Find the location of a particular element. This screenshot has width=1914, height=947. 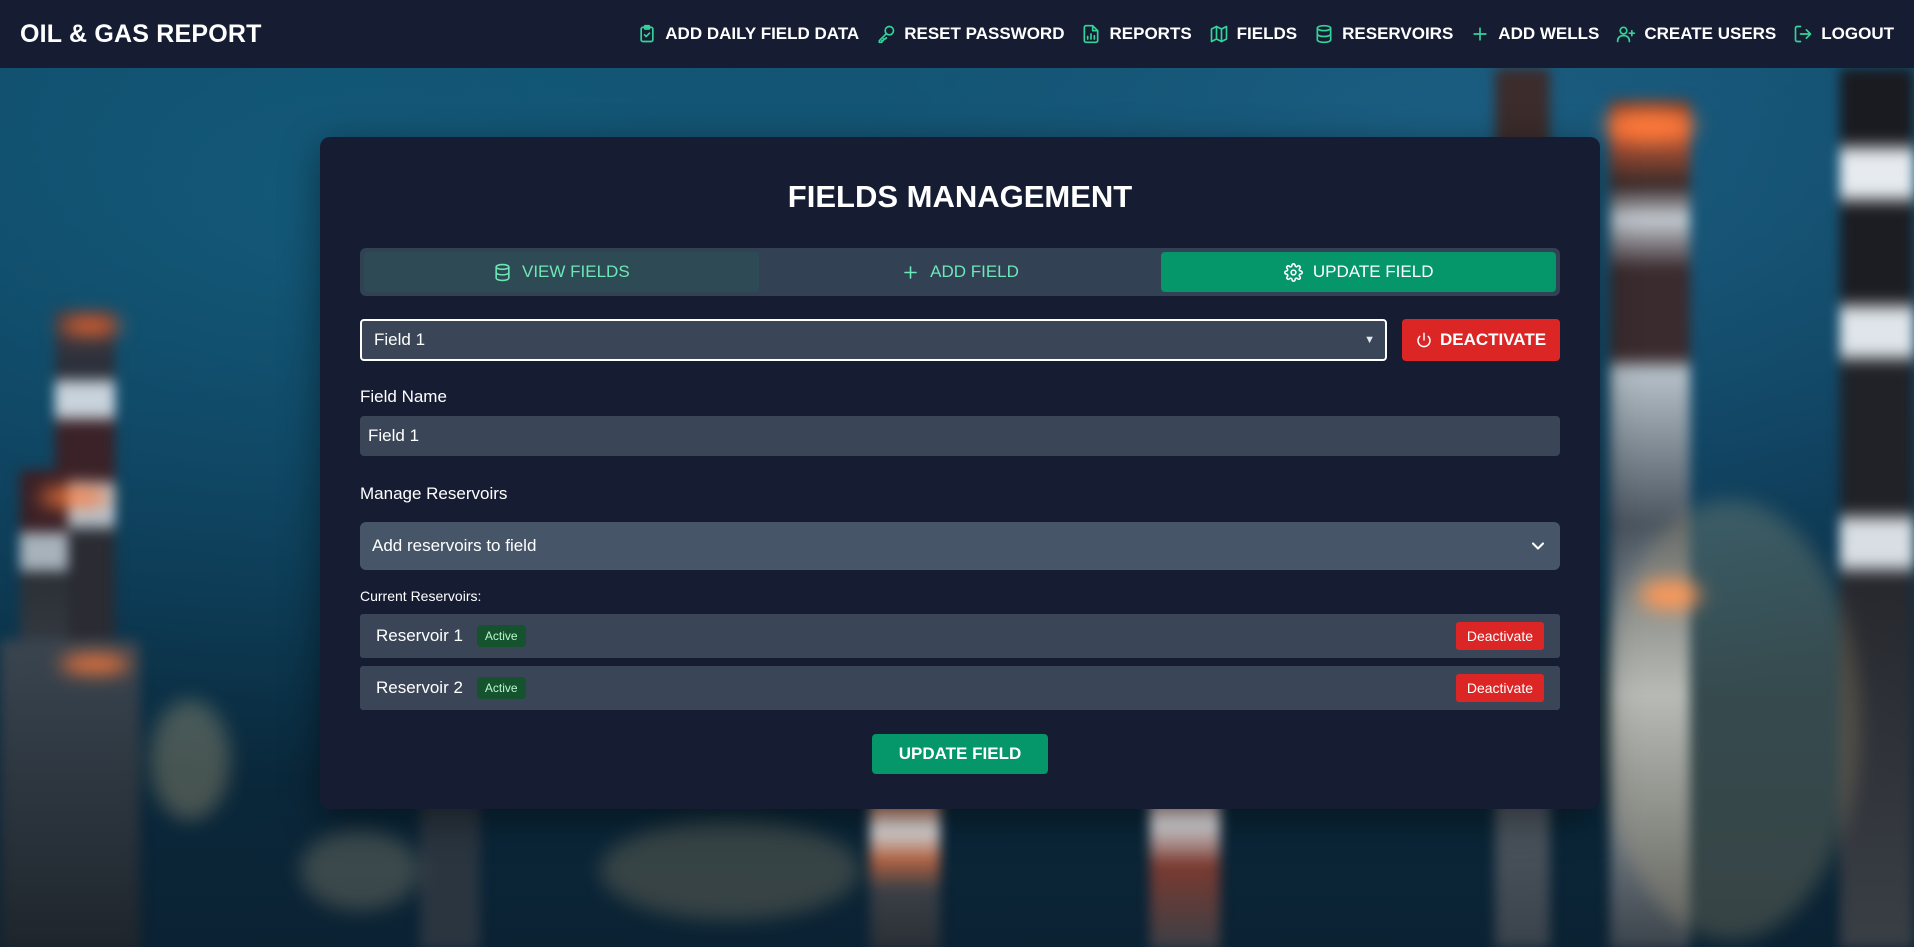

nav-logout: LOGOUT is located at coordinates (1843, 34).